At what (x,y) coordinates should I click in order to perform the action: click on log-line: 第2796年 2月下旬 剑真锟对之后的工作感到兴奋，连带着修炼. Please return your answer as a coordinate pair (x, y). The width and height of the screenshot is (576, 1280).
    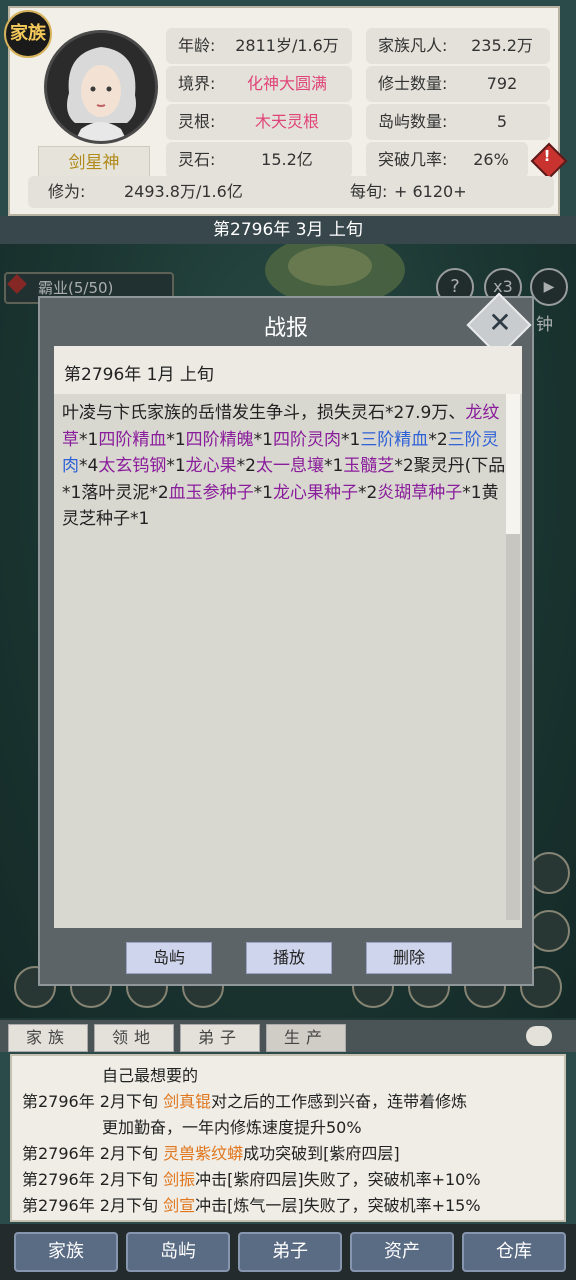
    Looking at the image, I should click on (244, 1100).